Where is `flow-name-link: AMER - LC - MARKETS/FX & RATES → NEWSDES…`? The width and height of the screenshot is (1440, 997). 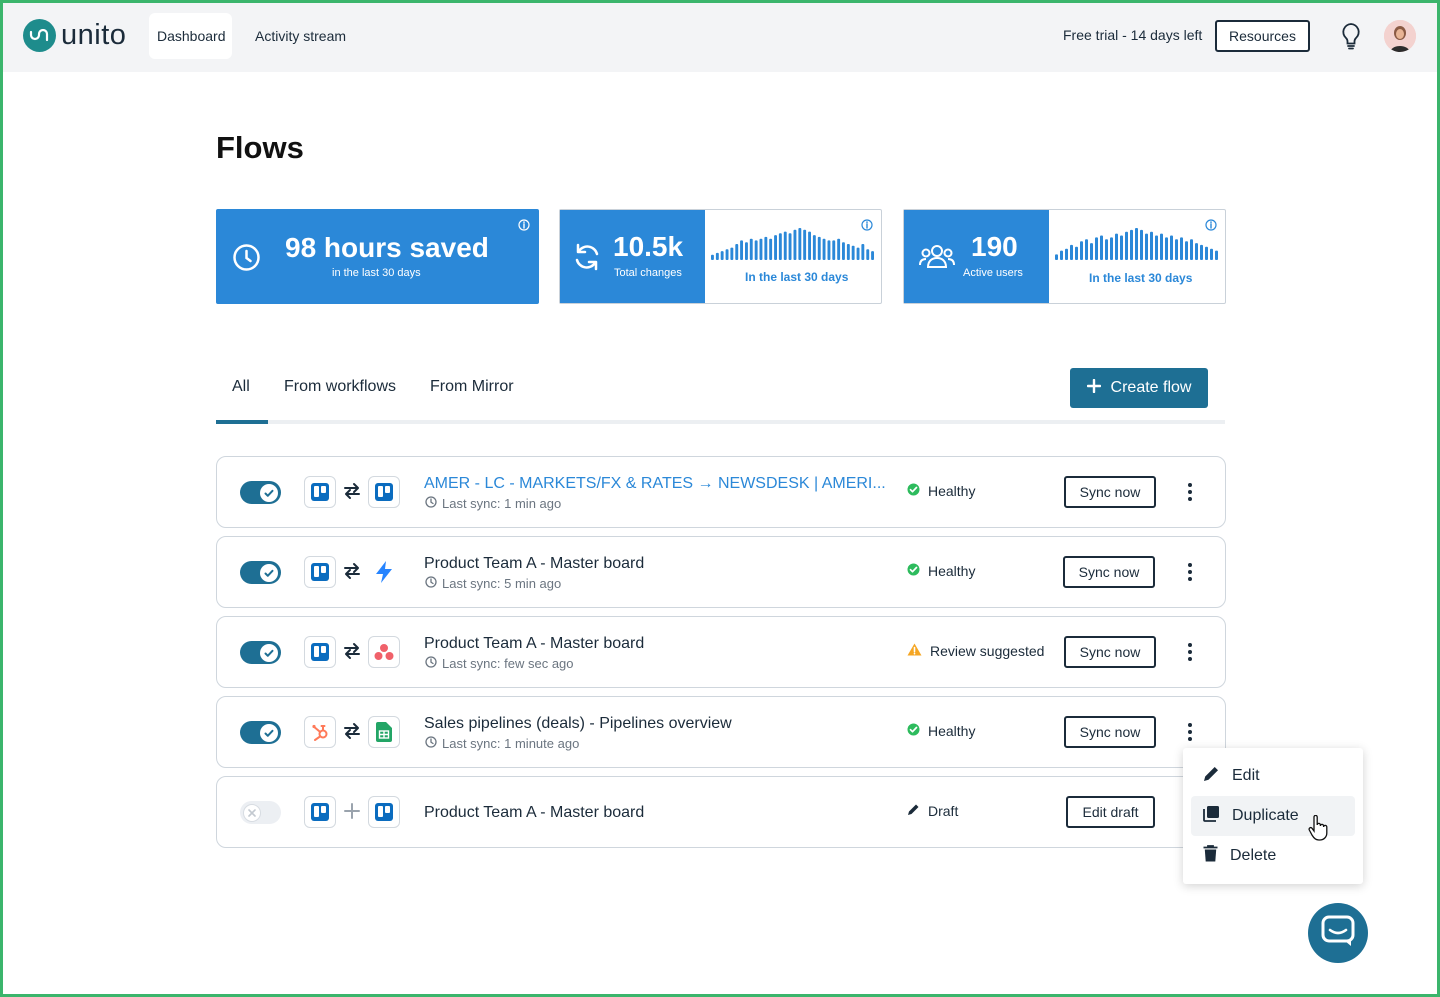
flow-name-link: AMER - LC - MARKETS/FX & RATES → NEWSDES… is located at coordinates (655, 484).